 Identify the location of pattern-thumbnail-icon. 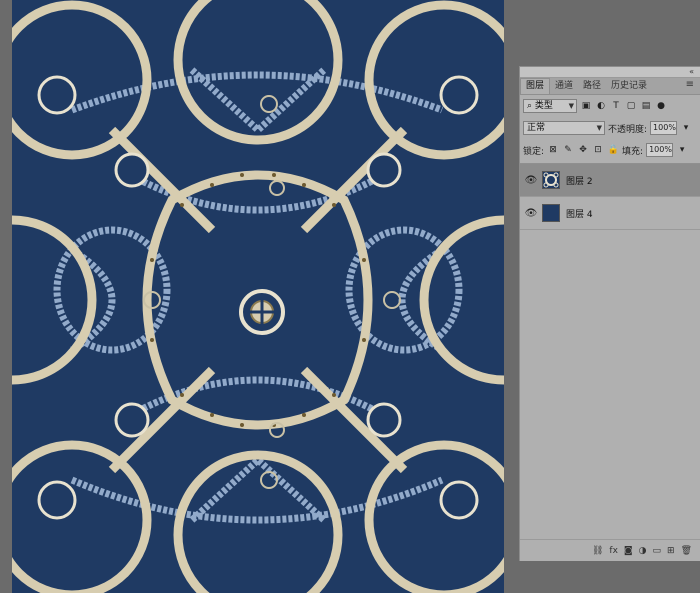
(551, 180).